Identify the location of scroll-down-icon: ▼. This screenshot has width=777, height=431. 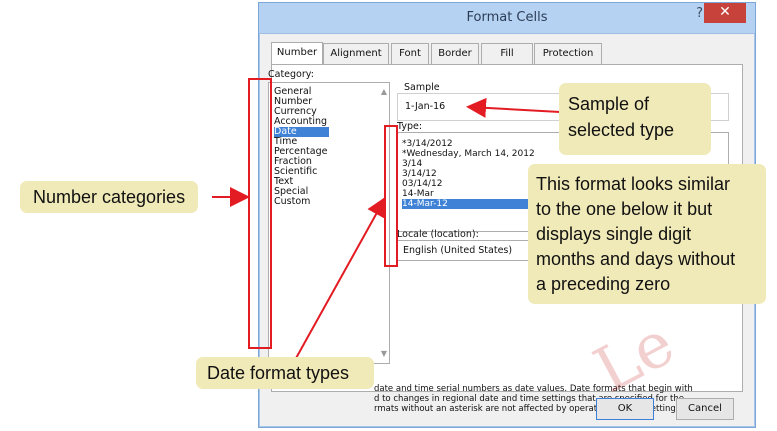
(384, 353).